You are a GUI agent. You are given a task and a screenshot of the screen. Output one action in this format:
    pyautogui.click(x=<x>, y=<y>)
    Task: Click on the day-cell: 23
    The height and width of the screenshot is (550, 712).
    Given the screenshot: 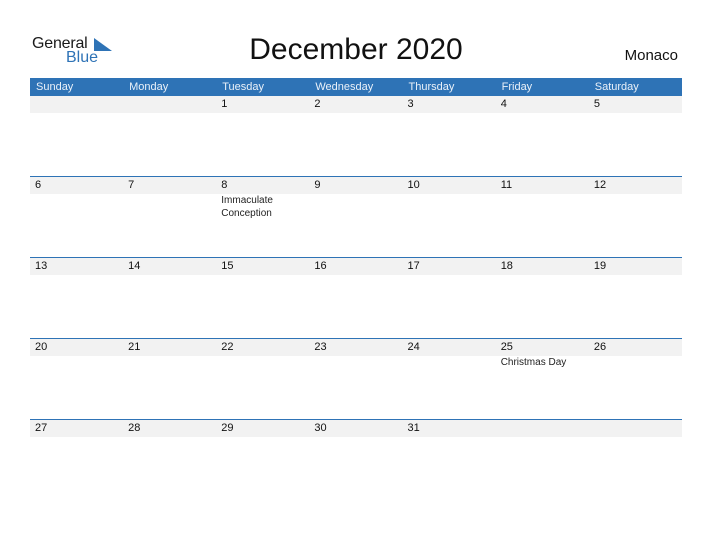 What is the action you would take?
    pyautogui.click(x=355, y=379)
    